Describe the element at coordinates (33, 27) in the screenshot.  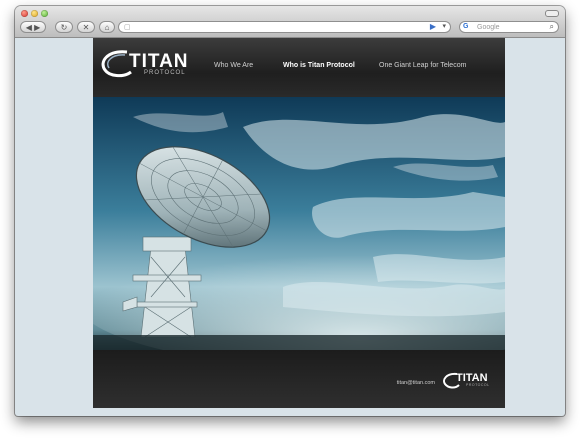
I see `back-forward-control: ◀ ▶` at that location.